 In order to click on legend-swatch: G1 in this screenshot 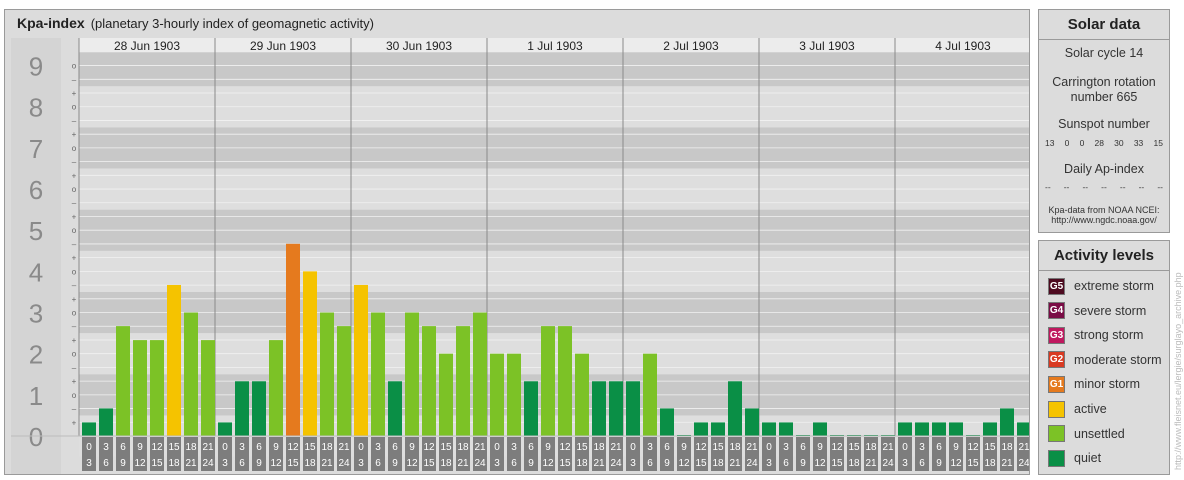, I will do `click(1056, 384)`.